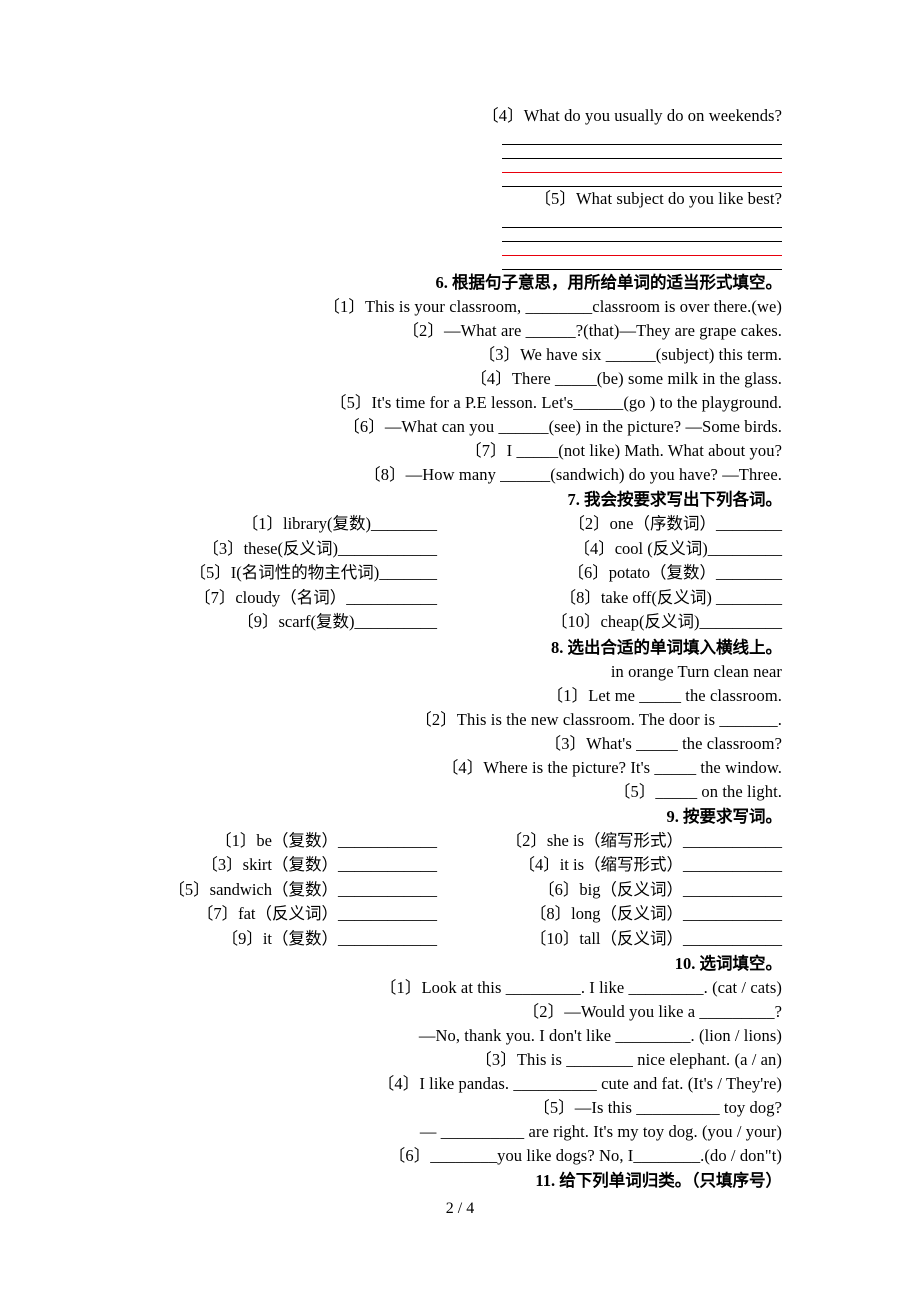  What do you see at coordinates (660, 889) in the screenshot?
I see `s9-cell-6: 〔6〕big（反义词）____________` at bounding box center [660, 889].